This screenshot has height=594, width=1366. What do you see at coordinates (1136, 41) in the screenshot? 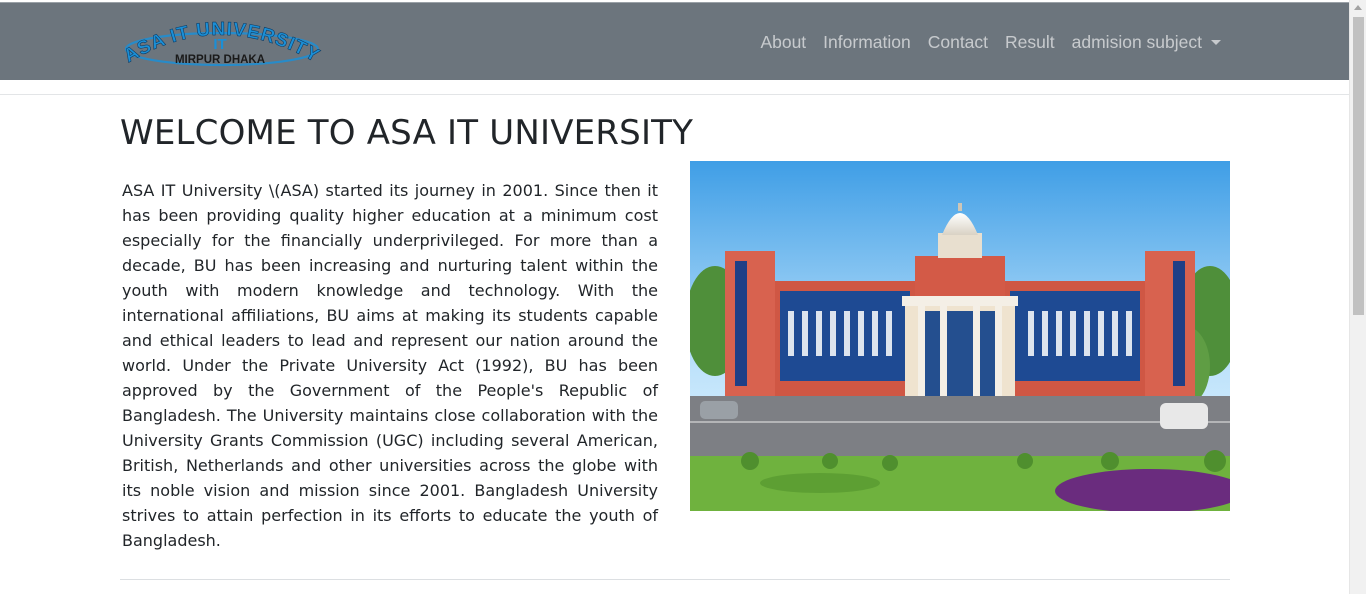
I see `nav-dropdown-label: admision subject` at bounding box center [1136, 41].